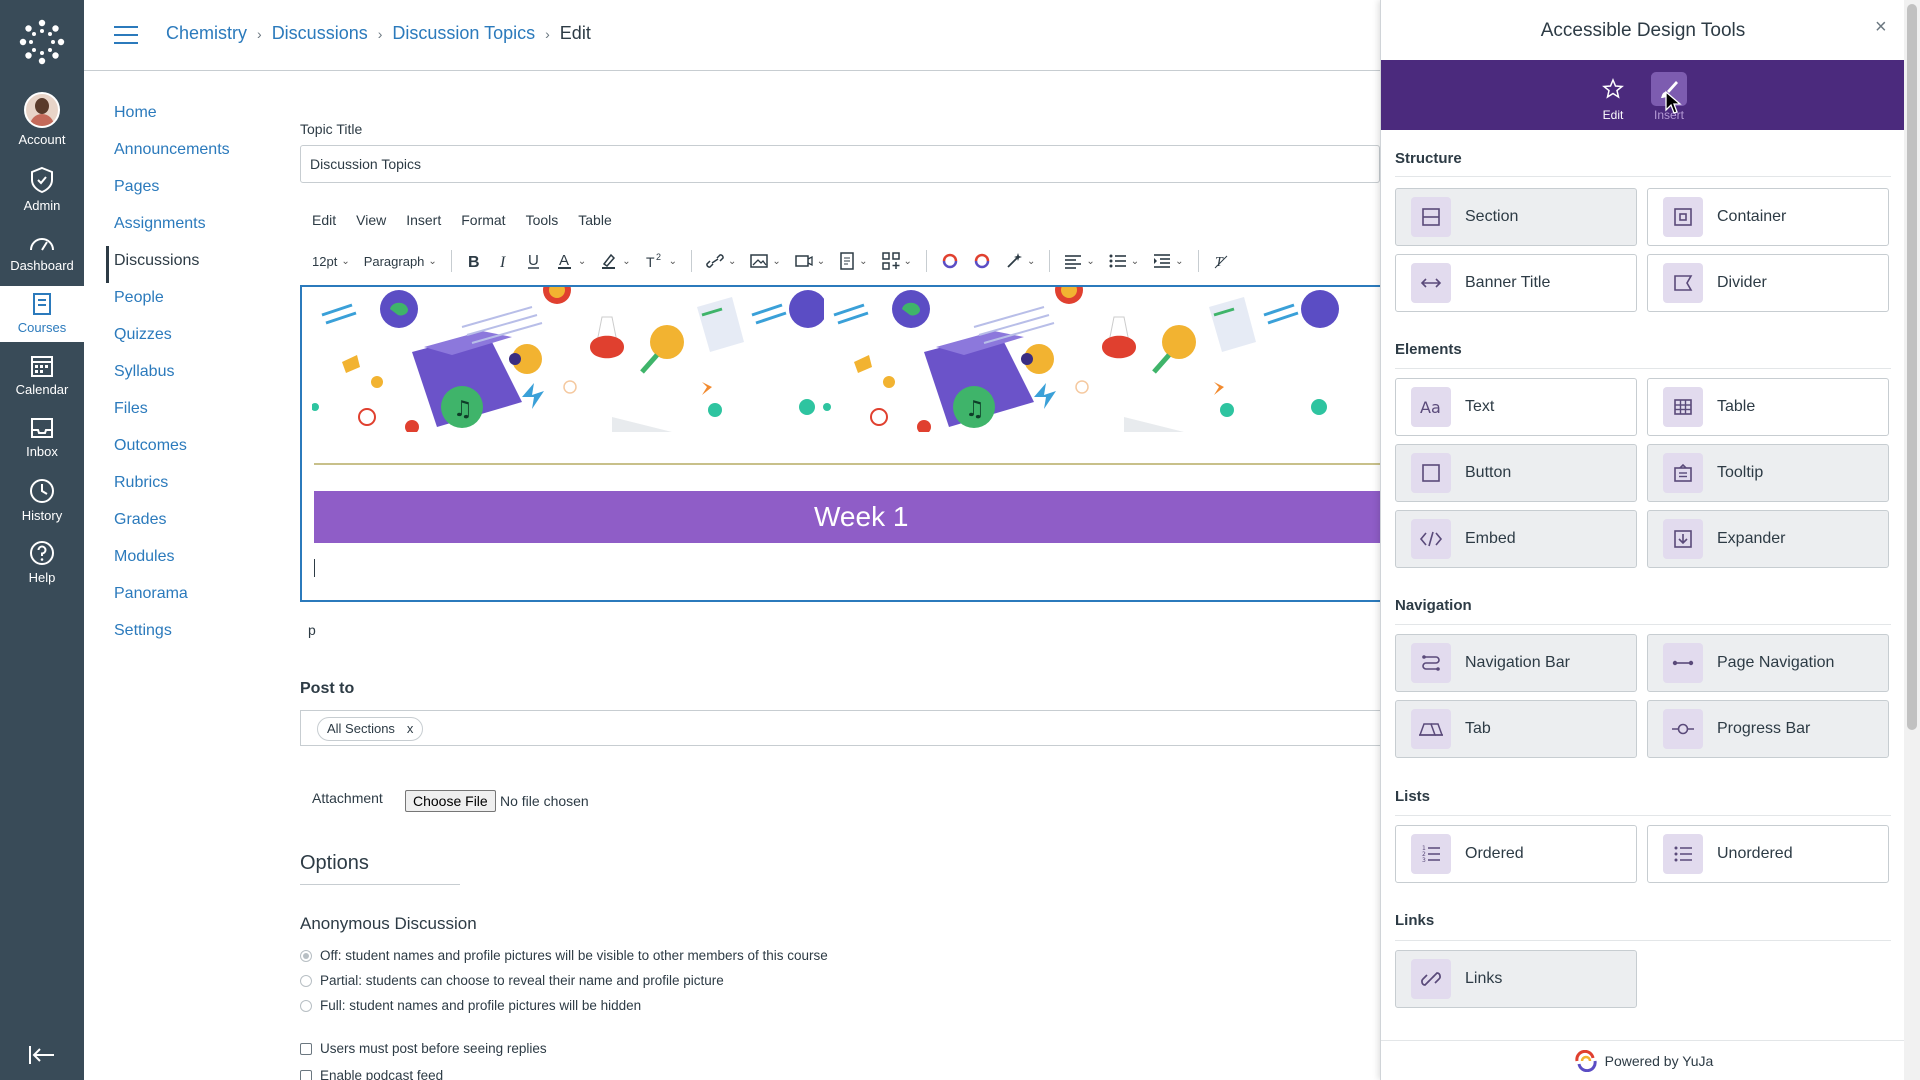 Image resolution: width=1920 pixels, height=1080 pixels. I want to click on italic-button: I, so click(504, 261).